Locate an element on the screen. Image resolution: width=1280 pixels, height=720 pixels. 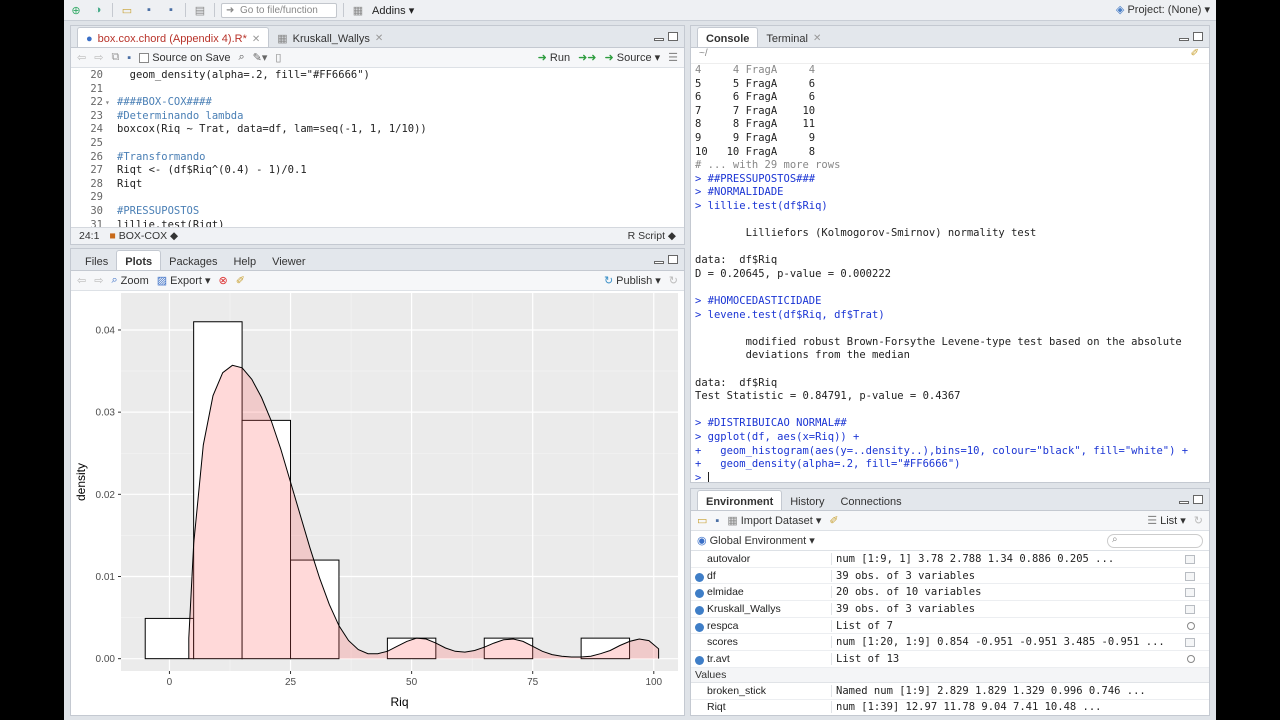
next-plot-icon: ⇨ is located at coordinates (98, 280).